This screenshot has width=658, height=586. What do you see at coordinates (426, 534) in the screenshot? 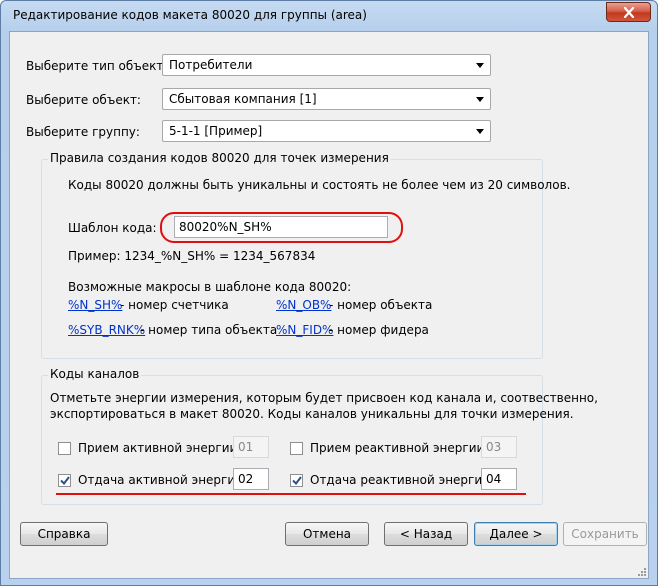
I see `back-button: < Назад` at bounding box center [426, 534].